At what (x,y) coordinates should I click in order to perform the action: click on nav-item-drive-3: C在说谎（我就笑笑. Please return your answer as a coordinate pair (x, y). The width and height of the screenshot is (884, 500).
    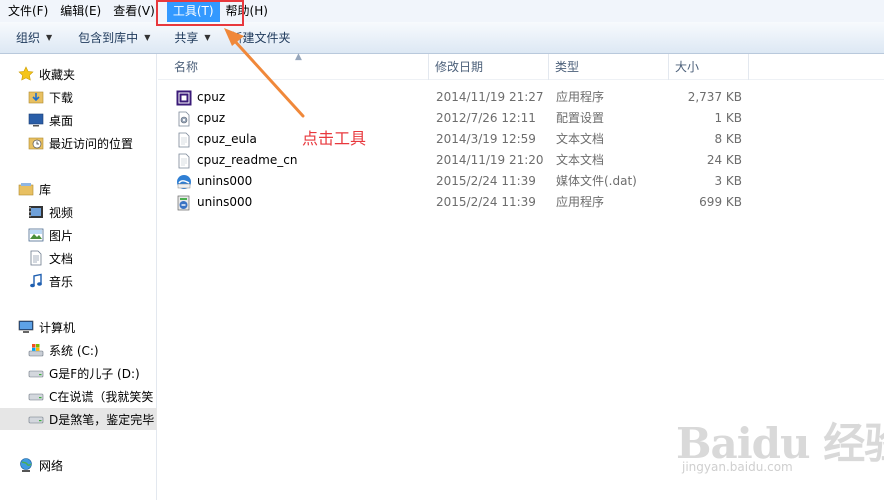
    Looking at the image, I should click on (78, 396).